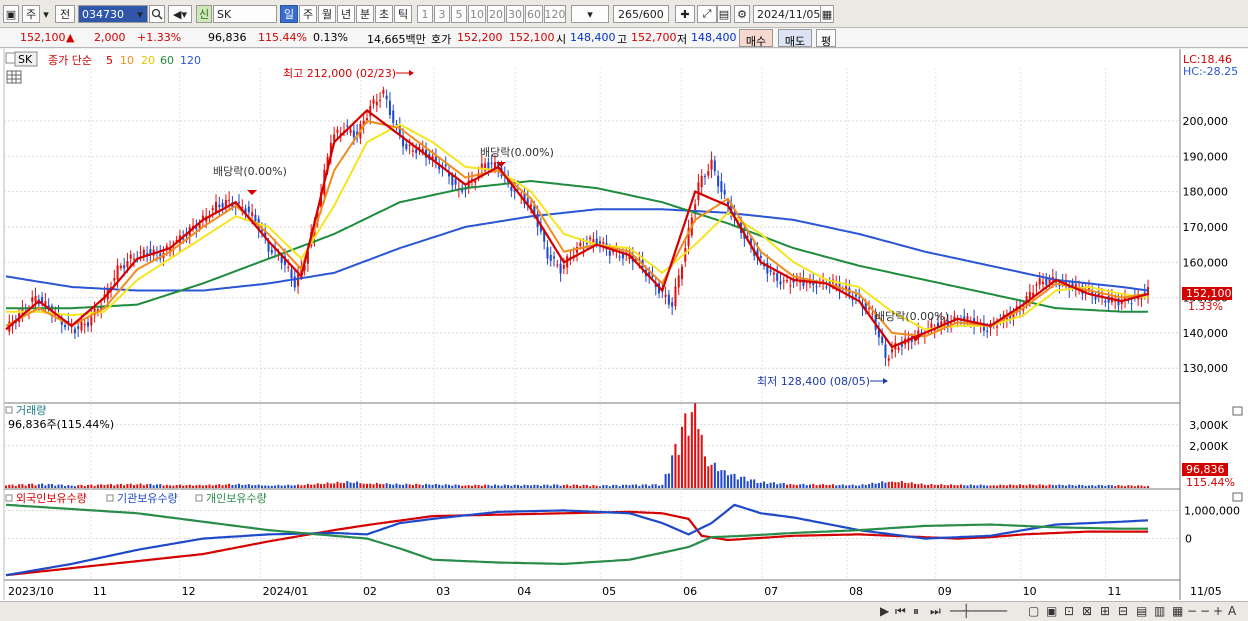  Describe the element at coordinates (826, 38) in the screenshot. I see `eval-button: 평` at that location.